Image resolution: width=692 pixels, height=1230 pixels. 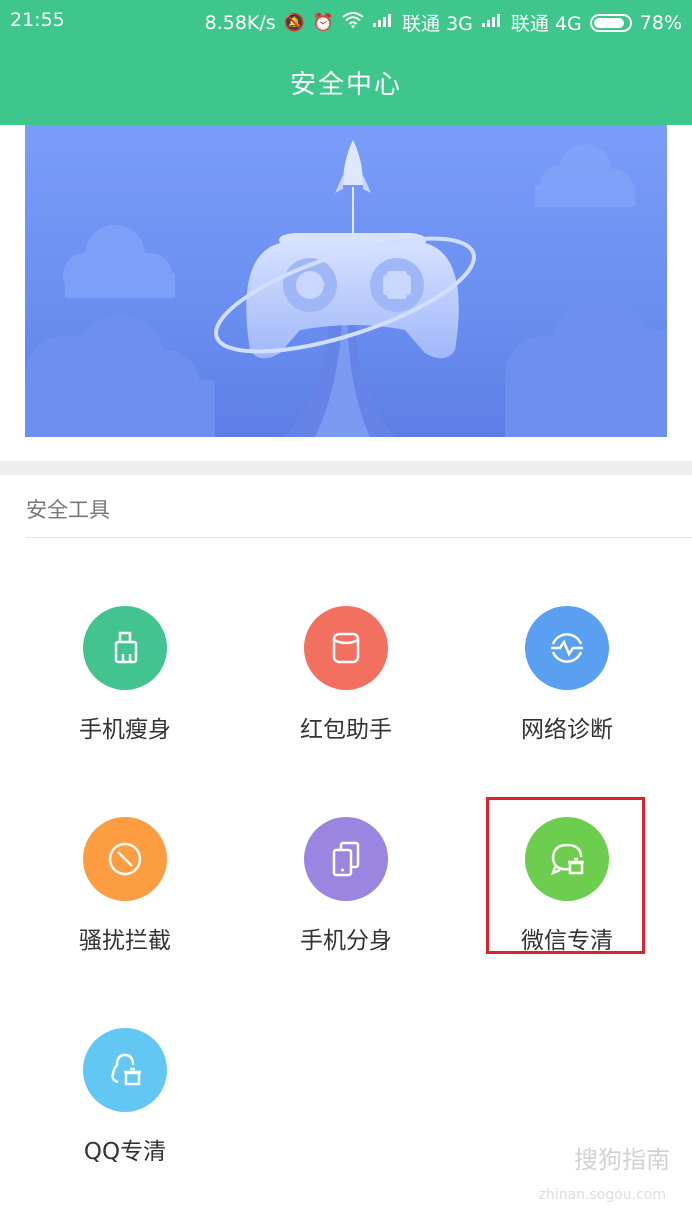 I want to click on watermark: 搜狗指南, so click(x=622, y=1160).